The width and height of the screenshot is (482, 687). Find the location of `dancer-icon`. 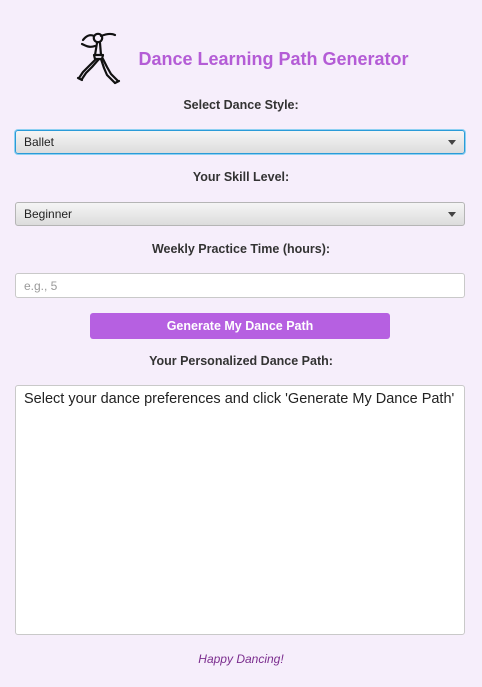

dancer-icon is located at coordinates (99, 58).